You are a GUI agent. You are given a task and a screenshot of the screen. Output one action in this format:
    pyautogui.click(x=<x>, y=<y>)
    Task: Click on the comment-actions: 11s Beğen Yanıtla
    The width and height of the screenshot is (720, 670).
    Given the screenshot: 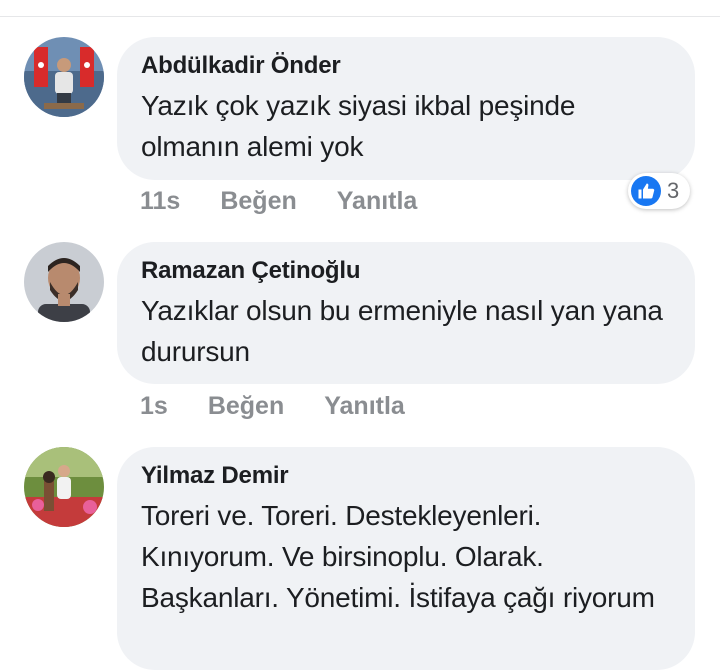 What is the action you would take?
    pyautogui.click(x=298, y=201)
    